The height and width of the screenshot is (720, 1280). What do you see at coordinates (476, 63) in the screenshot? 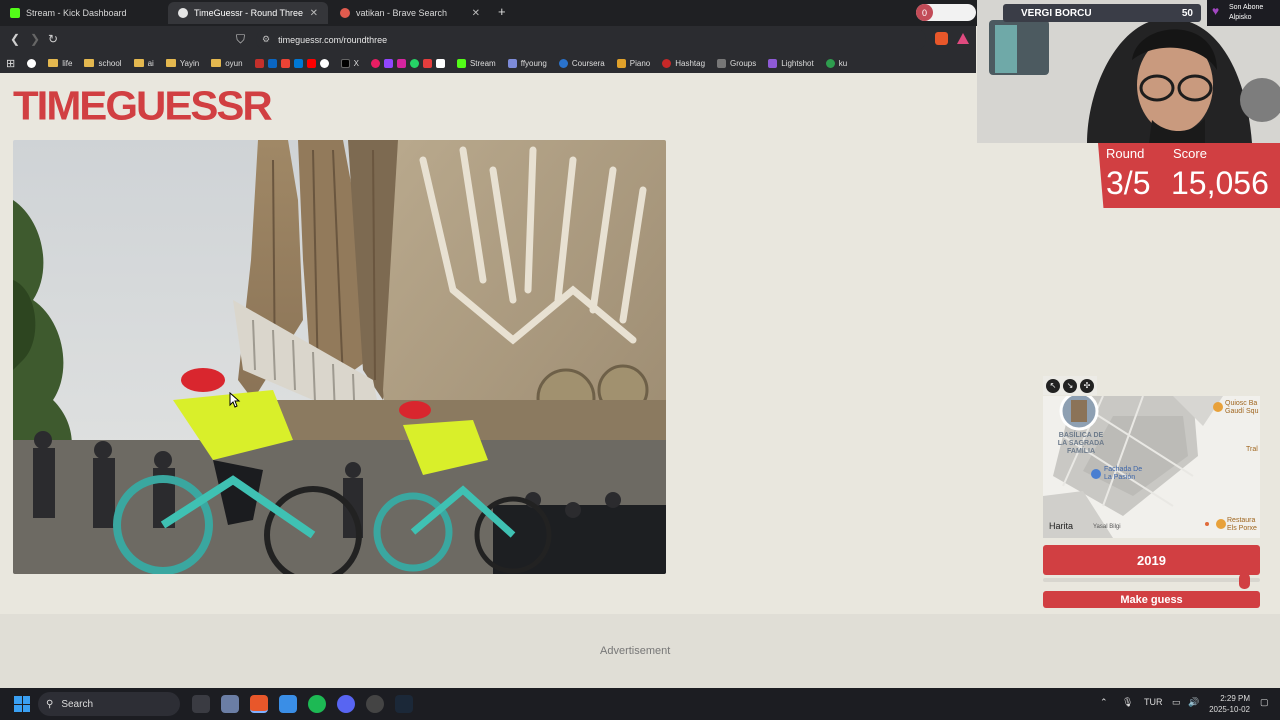
I see `bookmark-stream: Stream` at bounding box center [476, 63].